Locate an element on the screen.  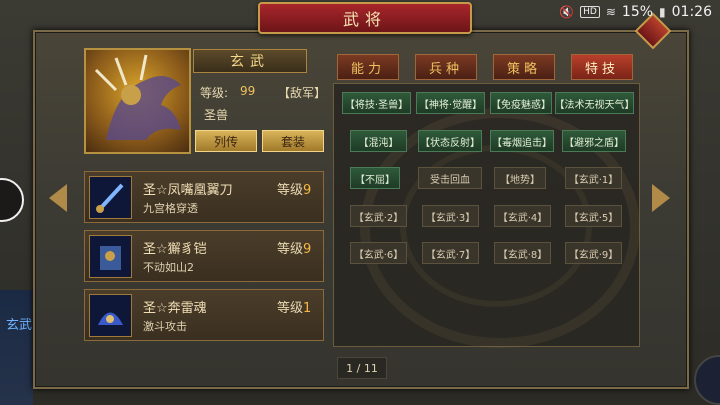
skill-chip: 【避邪之盾】 is located at coordinates (594, 141).